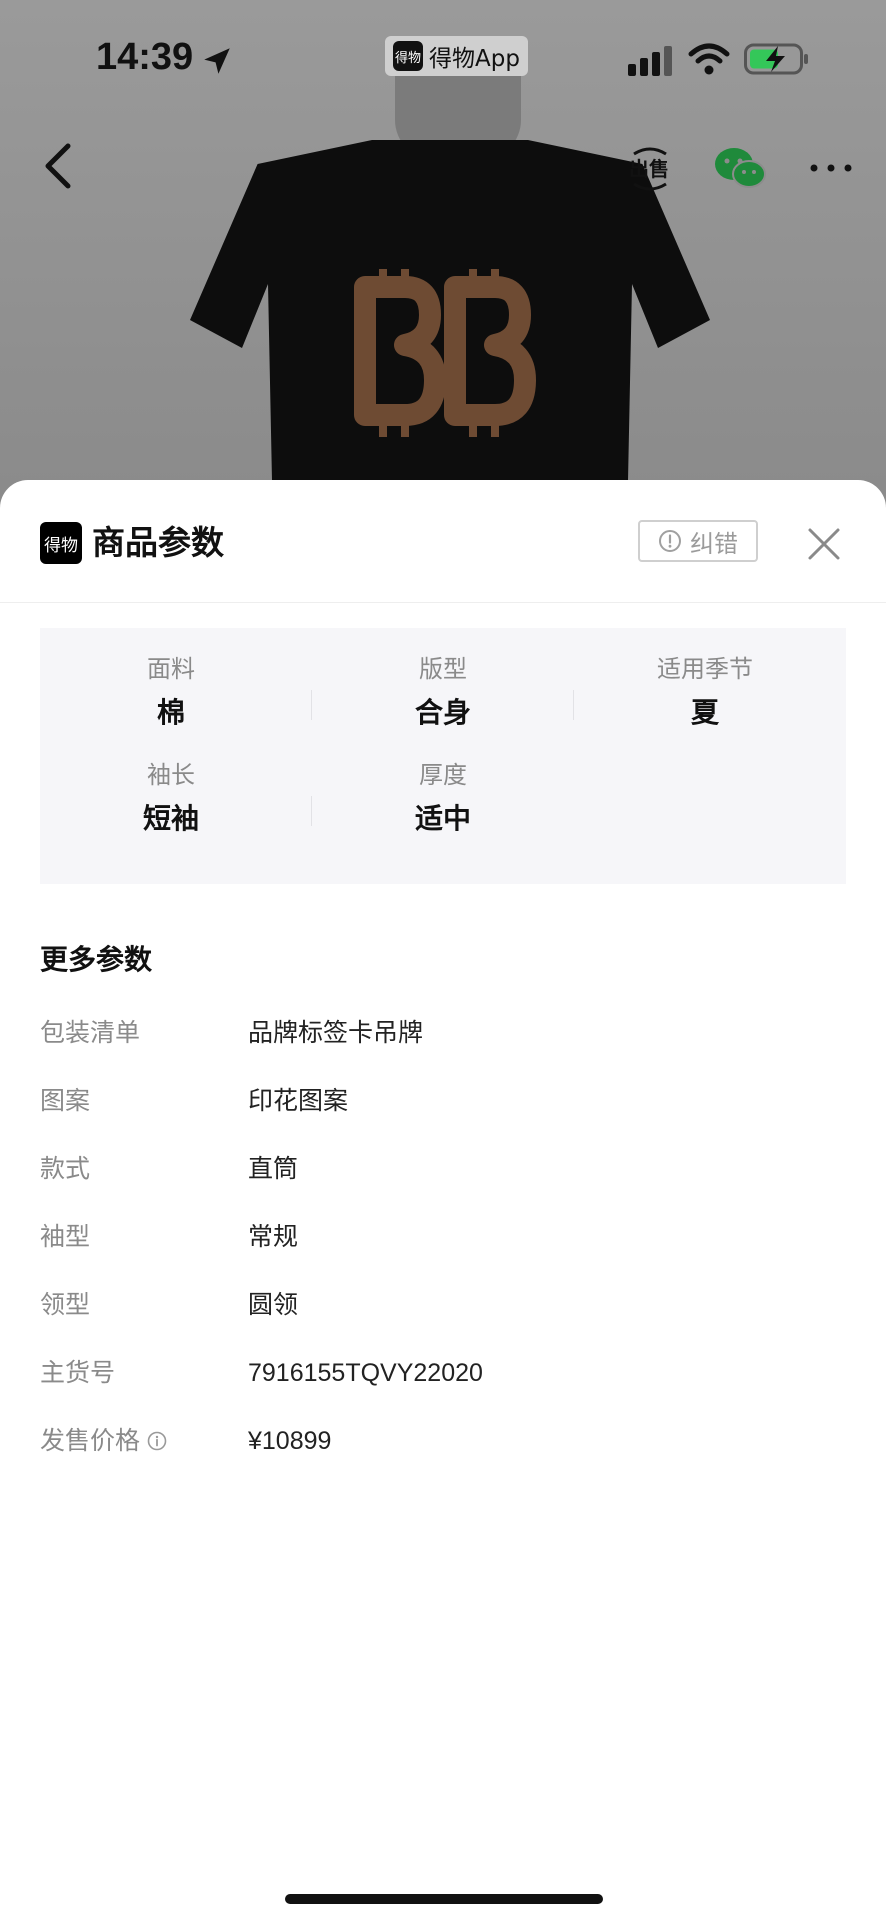 Image resolution: width=886 pixels, height=1920 pixels. I want to click on key-param-value: 夏, so click(704, 712).